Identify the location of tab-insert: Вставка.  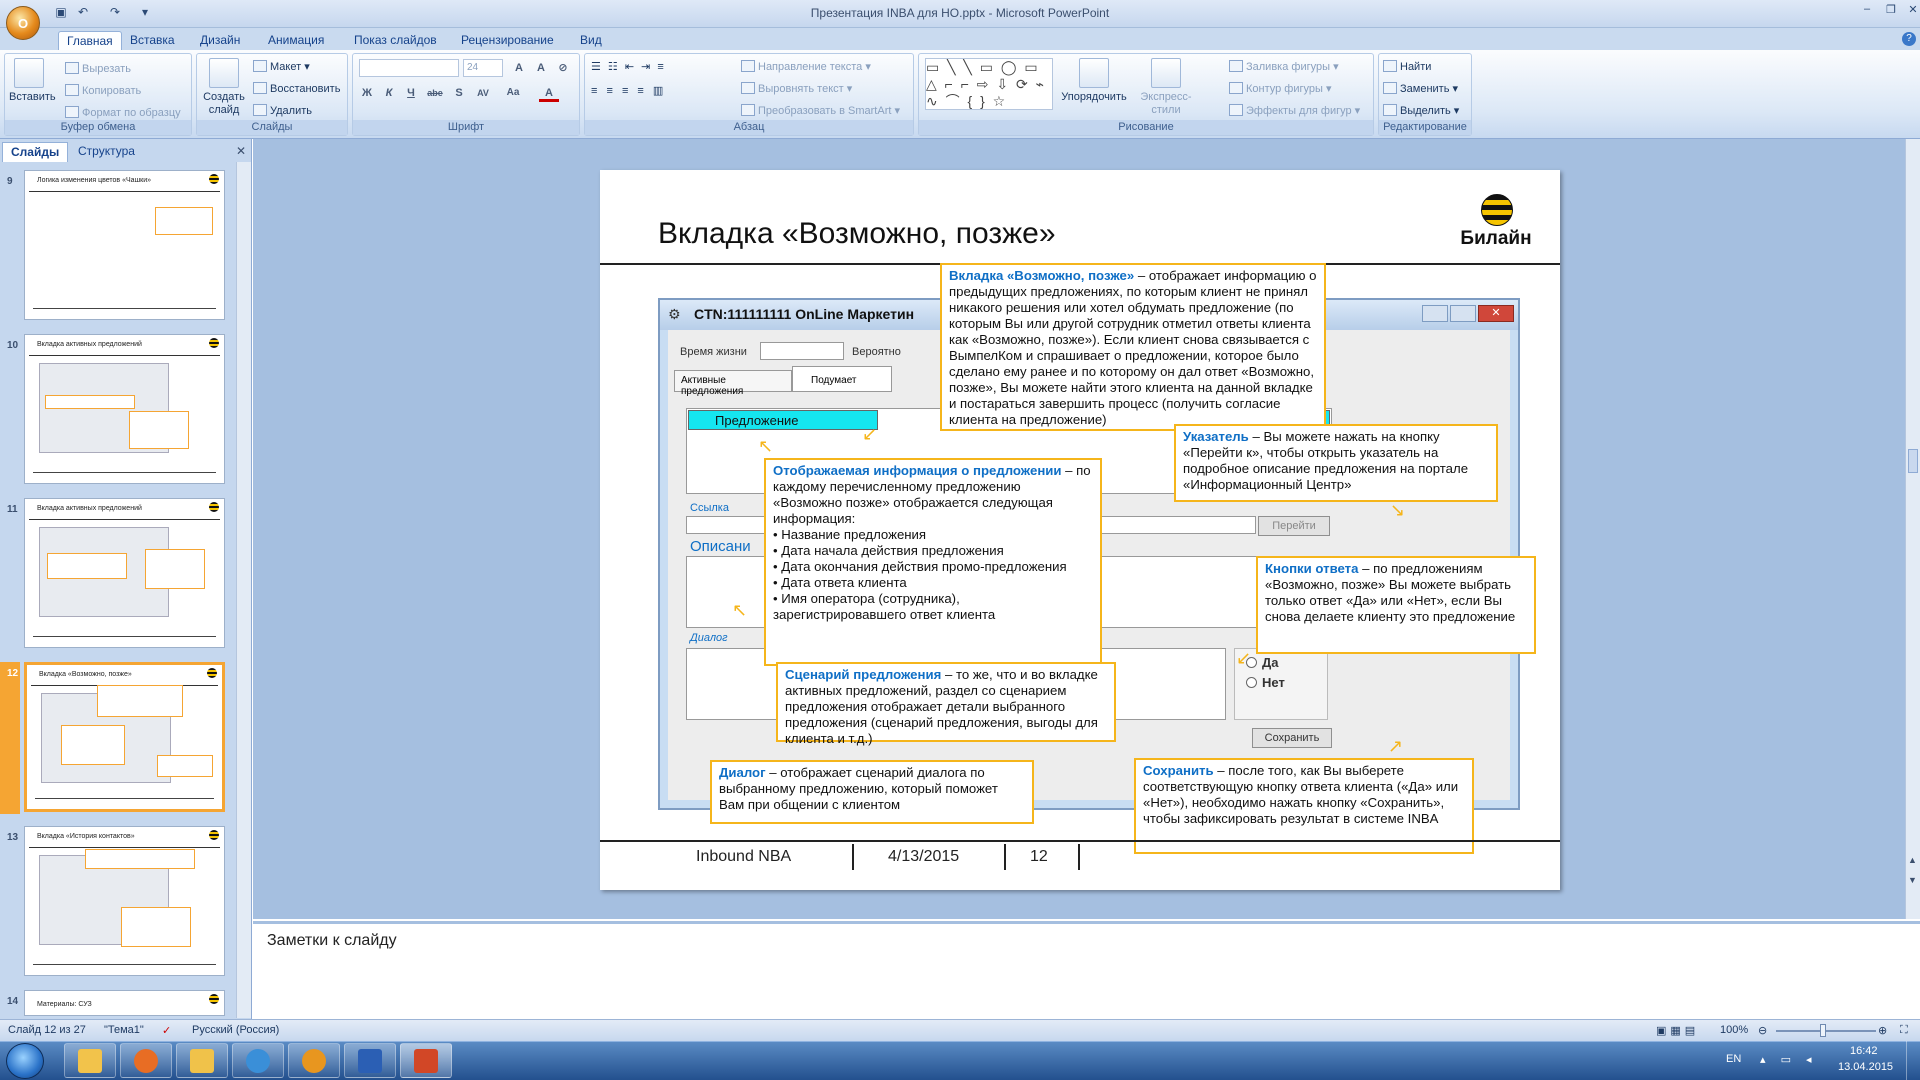
(152, 40).